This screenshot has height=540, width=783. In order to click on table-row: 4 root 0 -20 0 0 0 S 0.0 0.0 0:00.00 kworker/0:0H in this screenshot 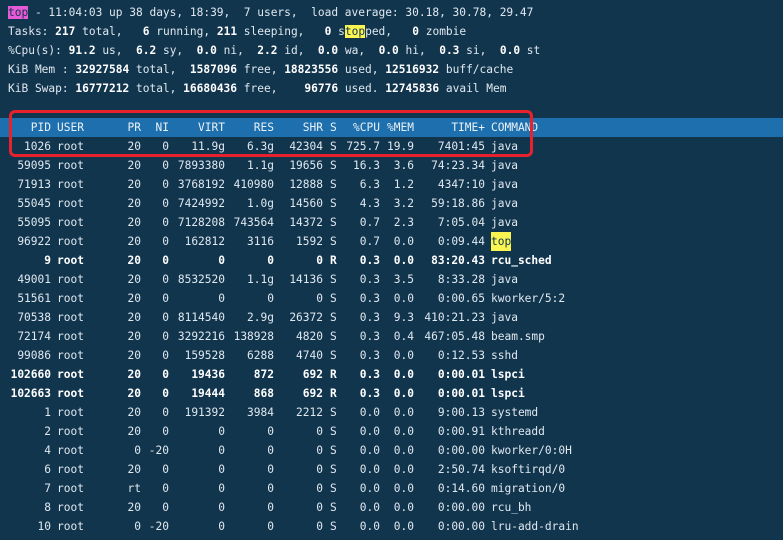, I will do `click(391, 450)`.